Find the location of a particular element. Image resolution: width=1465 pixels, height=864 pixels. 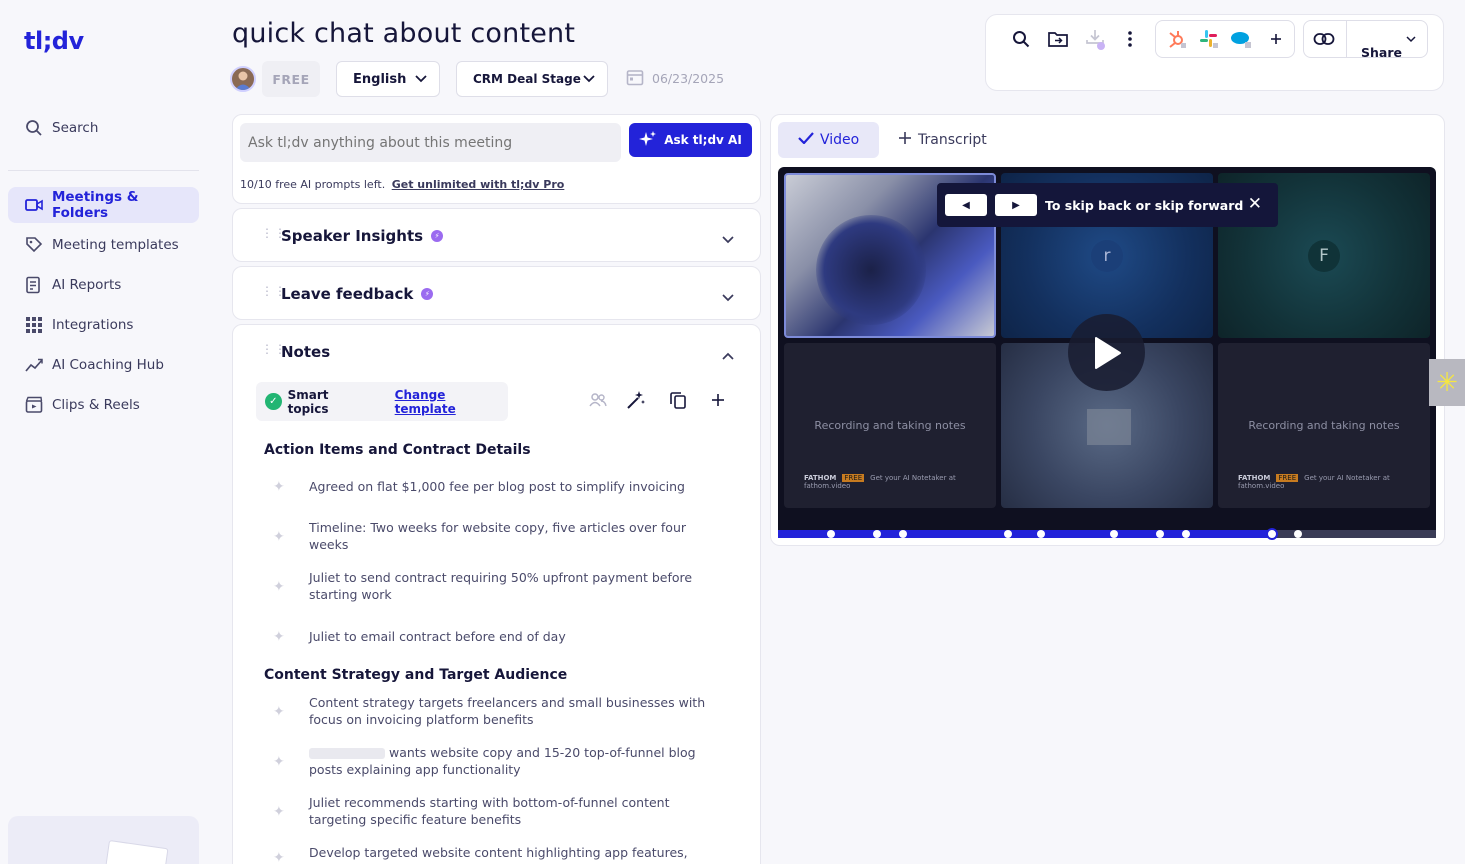

sidebar-item-label: Meetings & Folders is located at coordinates (95, 205).